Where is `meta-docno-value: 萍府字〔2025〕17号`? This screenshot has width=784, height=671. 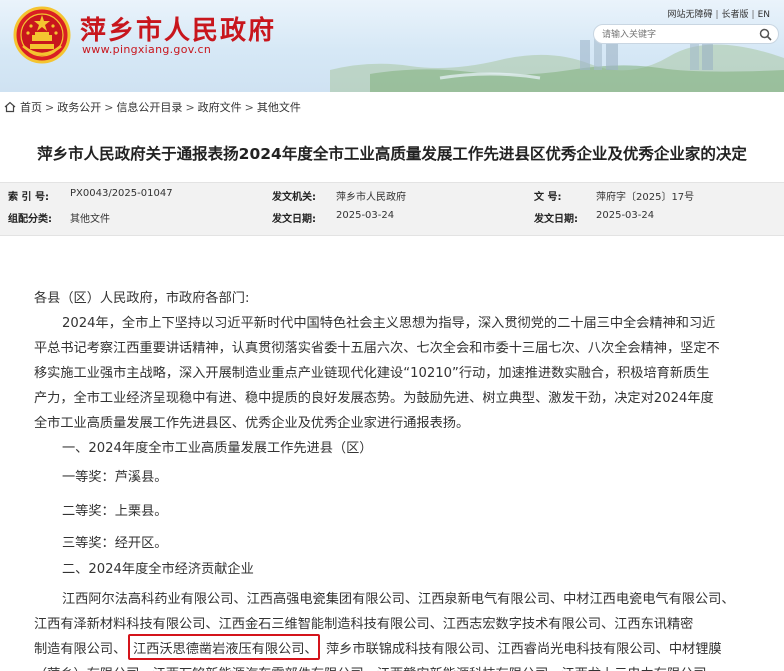
meta-docno-value: 萍府字〔2025〕17号 is located at coordinates (645, 197).